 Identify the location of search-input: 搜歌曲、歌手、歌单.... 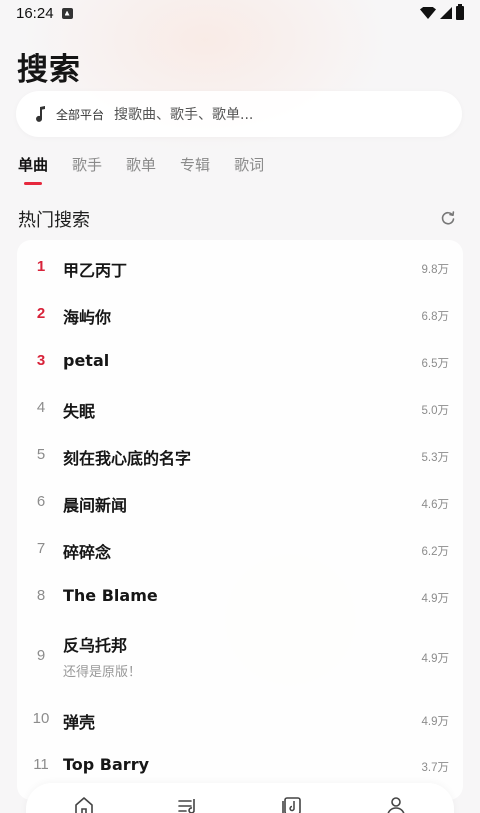
(183, 114).